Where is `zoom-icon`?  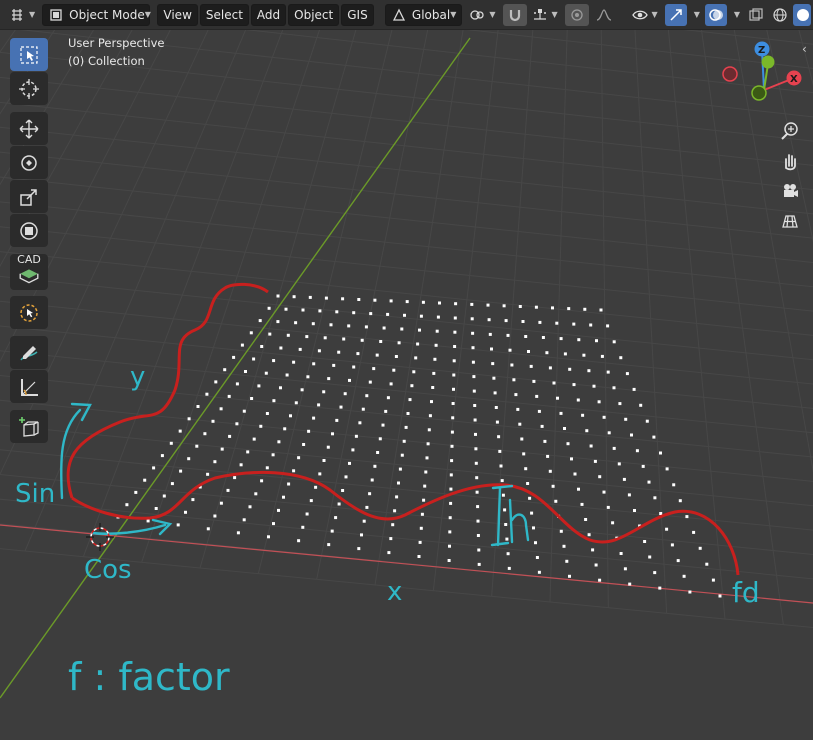
zoom-icon is located at coordinates (789, 131).